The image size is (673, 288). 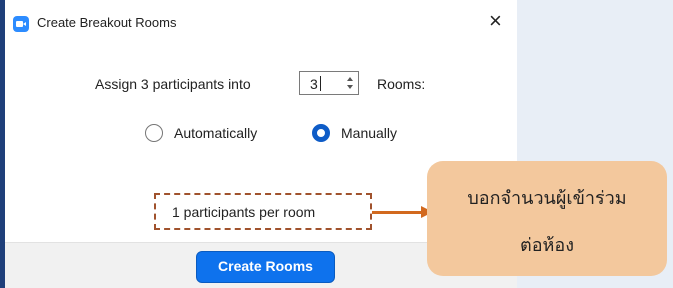 What do you see at coordinates (398, 212) in the screenshot?
I see `annotation-connector-line` at bounding box center [398, 212].